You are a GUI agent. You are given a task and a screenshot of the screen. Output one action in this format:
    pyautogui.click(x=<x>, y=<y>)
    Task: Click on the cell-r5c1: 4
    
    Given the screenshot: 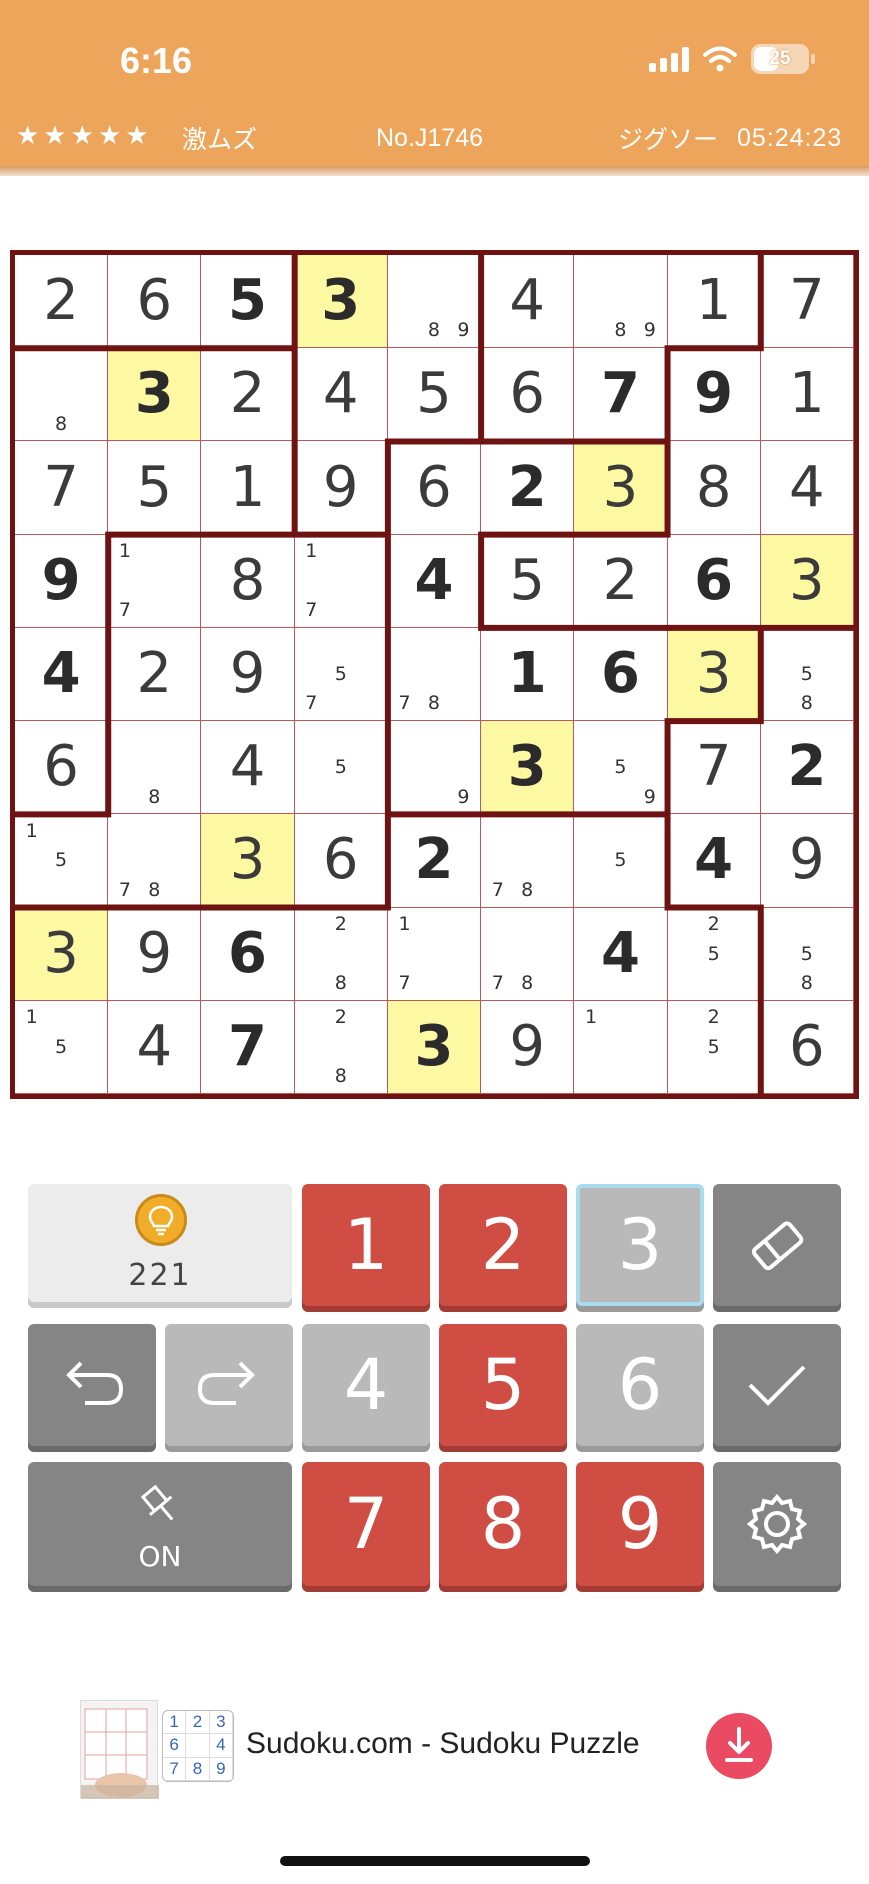 What is the action you would take?
    pyautogui.click(x=62, y=674)
    